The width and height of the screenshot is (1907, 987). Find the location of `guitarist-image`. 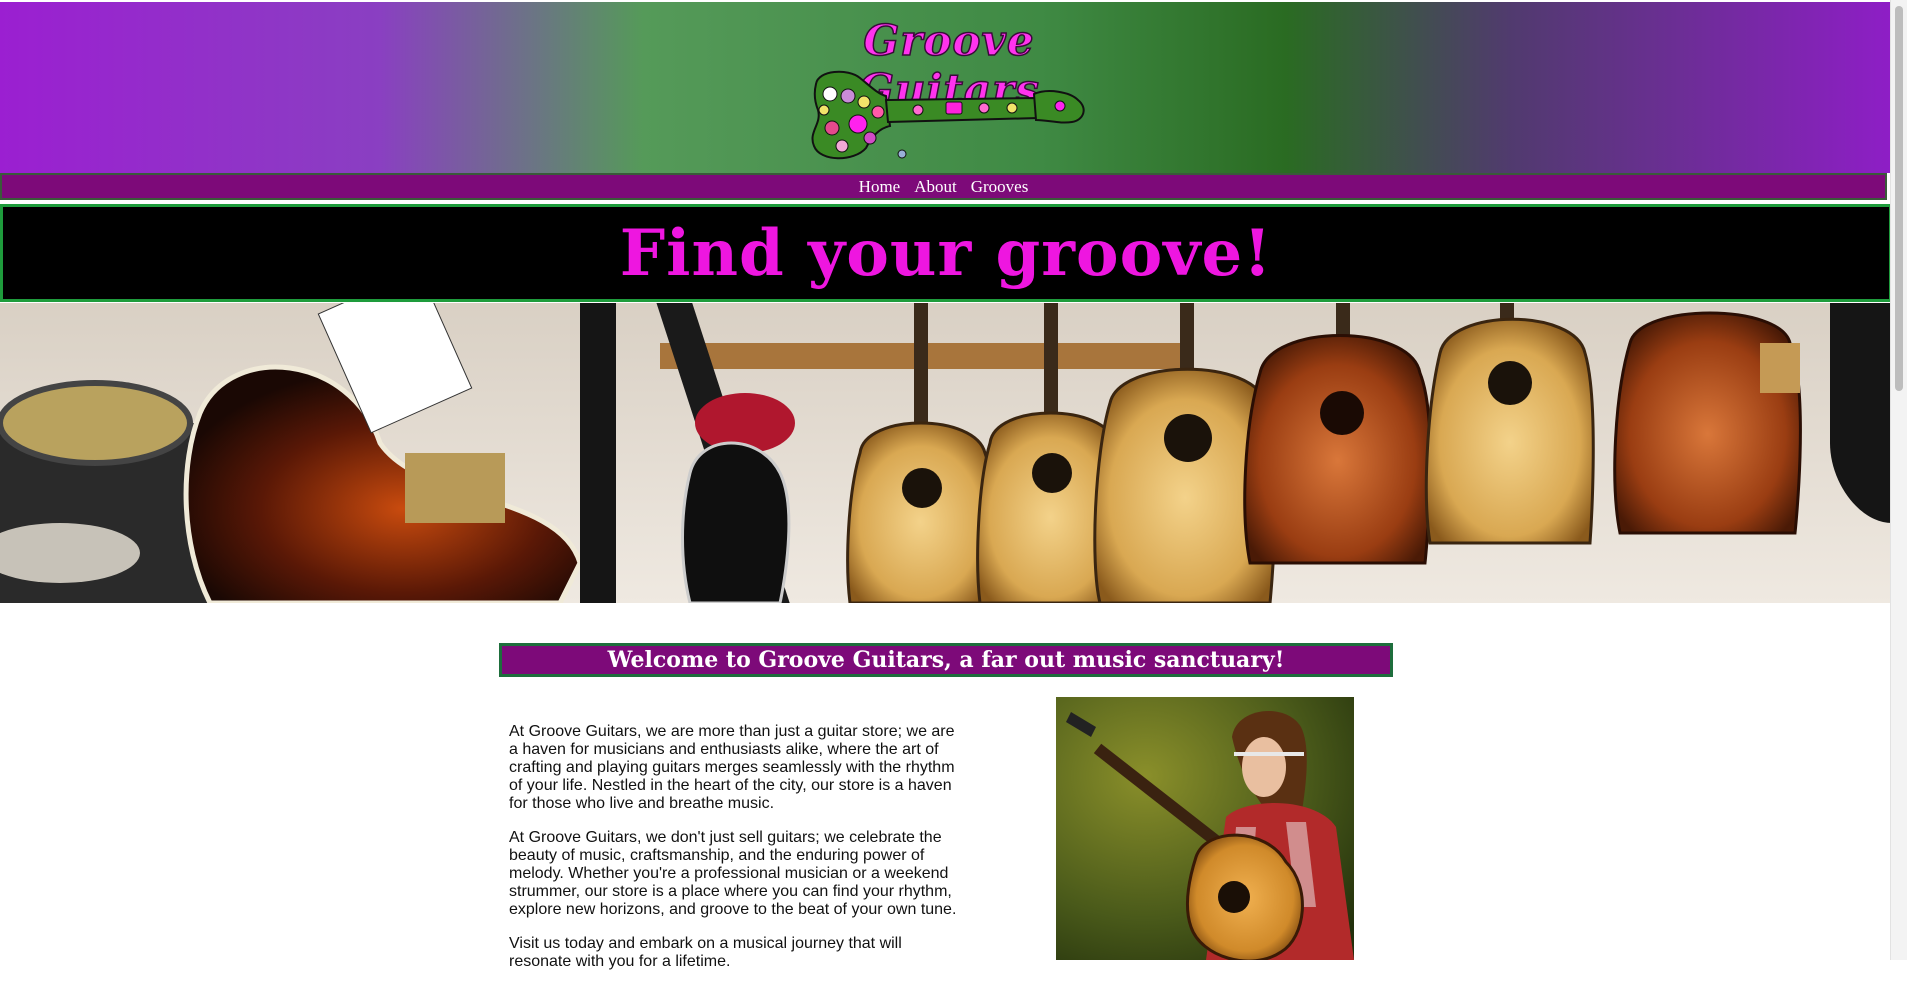

guitarist-image is located at coordinates (1205, 828).